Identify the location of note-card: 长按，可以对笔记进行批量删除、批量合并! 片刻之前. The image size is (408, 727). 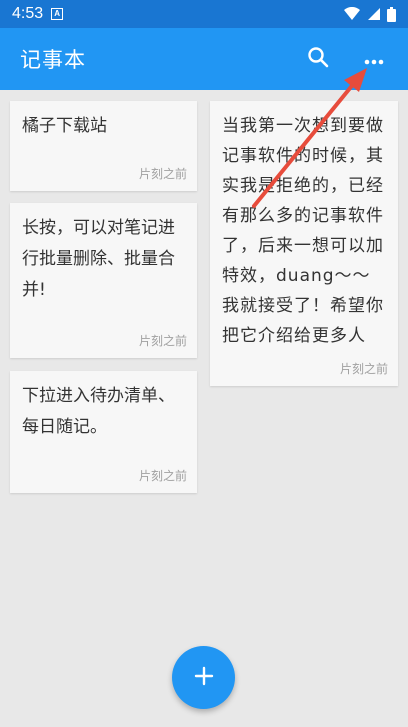
(103, 280).